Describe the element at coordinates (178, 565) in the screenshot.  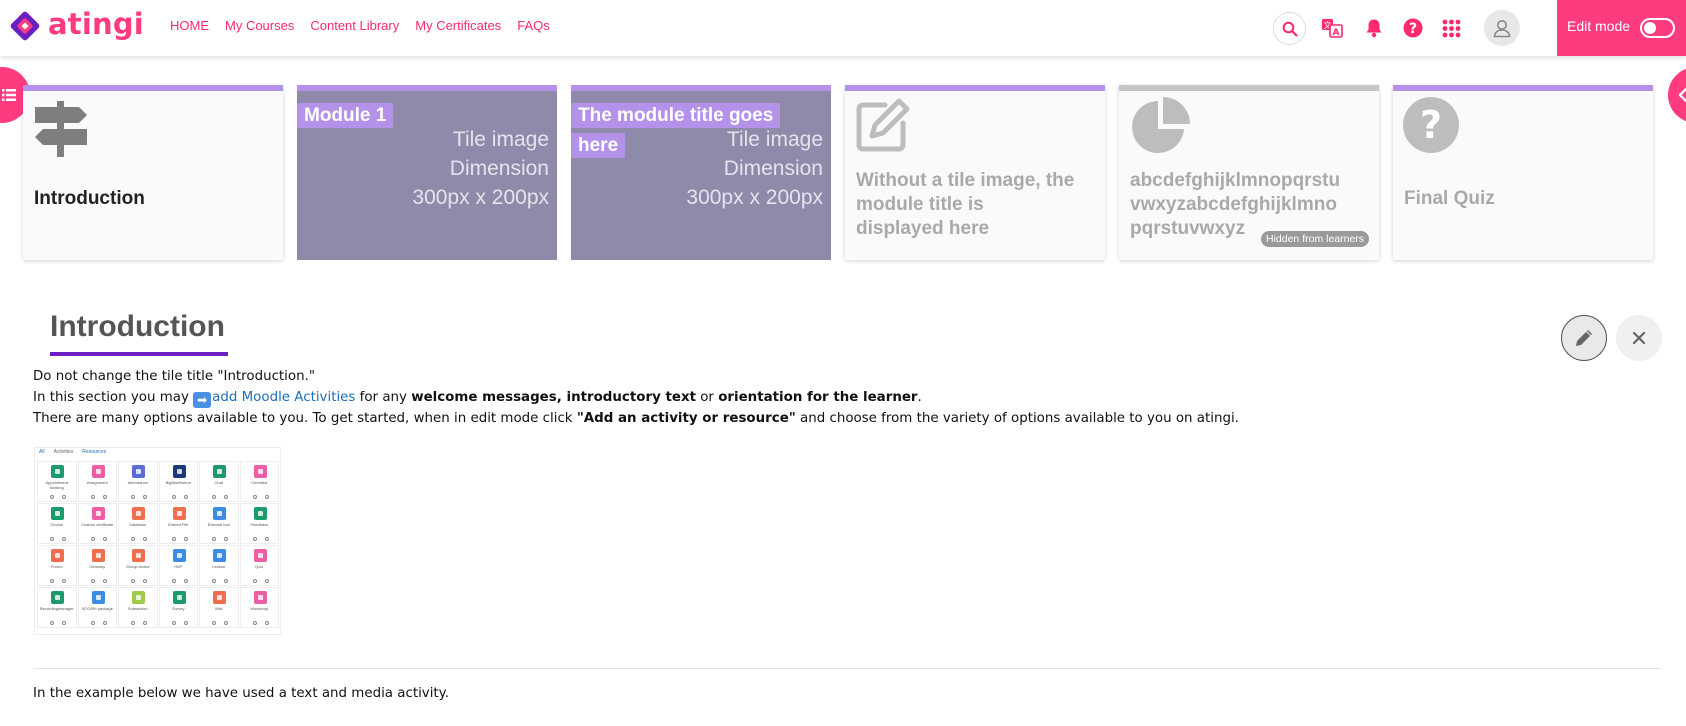
I see `chooser-item: H5P` at that location.